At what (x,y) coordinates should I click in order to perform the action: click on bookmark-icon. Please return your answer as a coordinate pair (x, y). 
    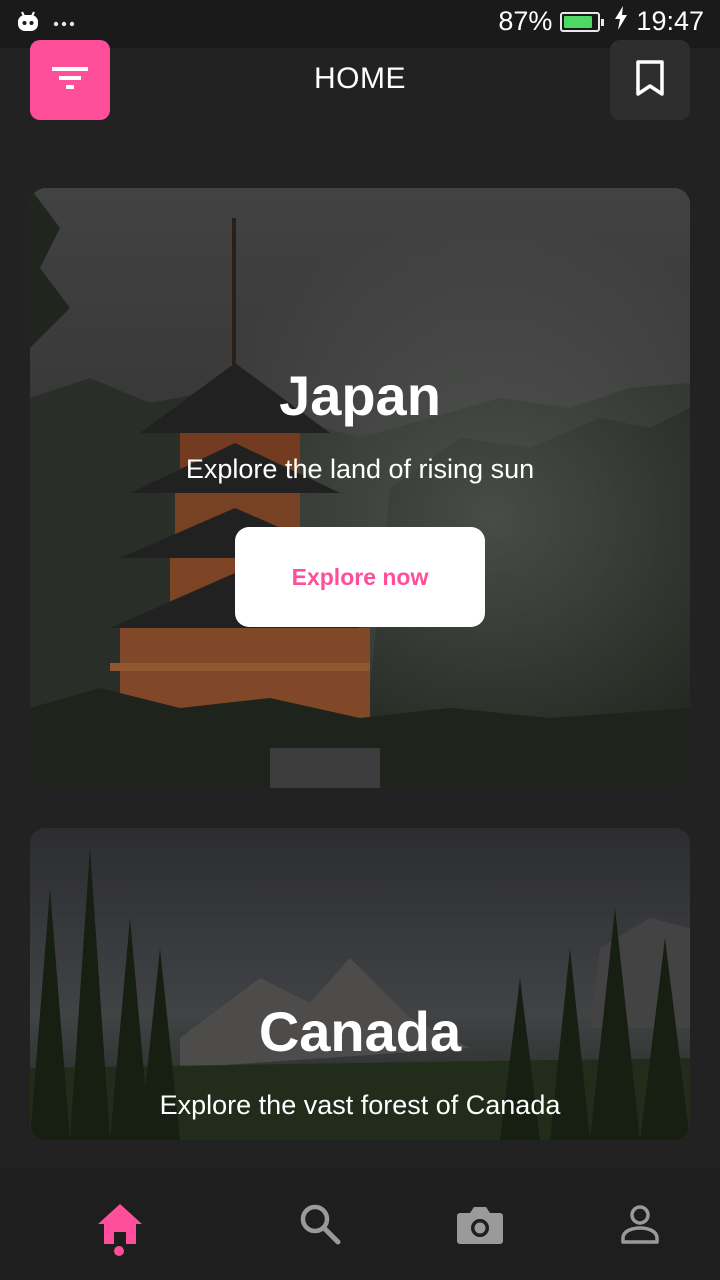
    Looking at the image, I should click on (650, 80).